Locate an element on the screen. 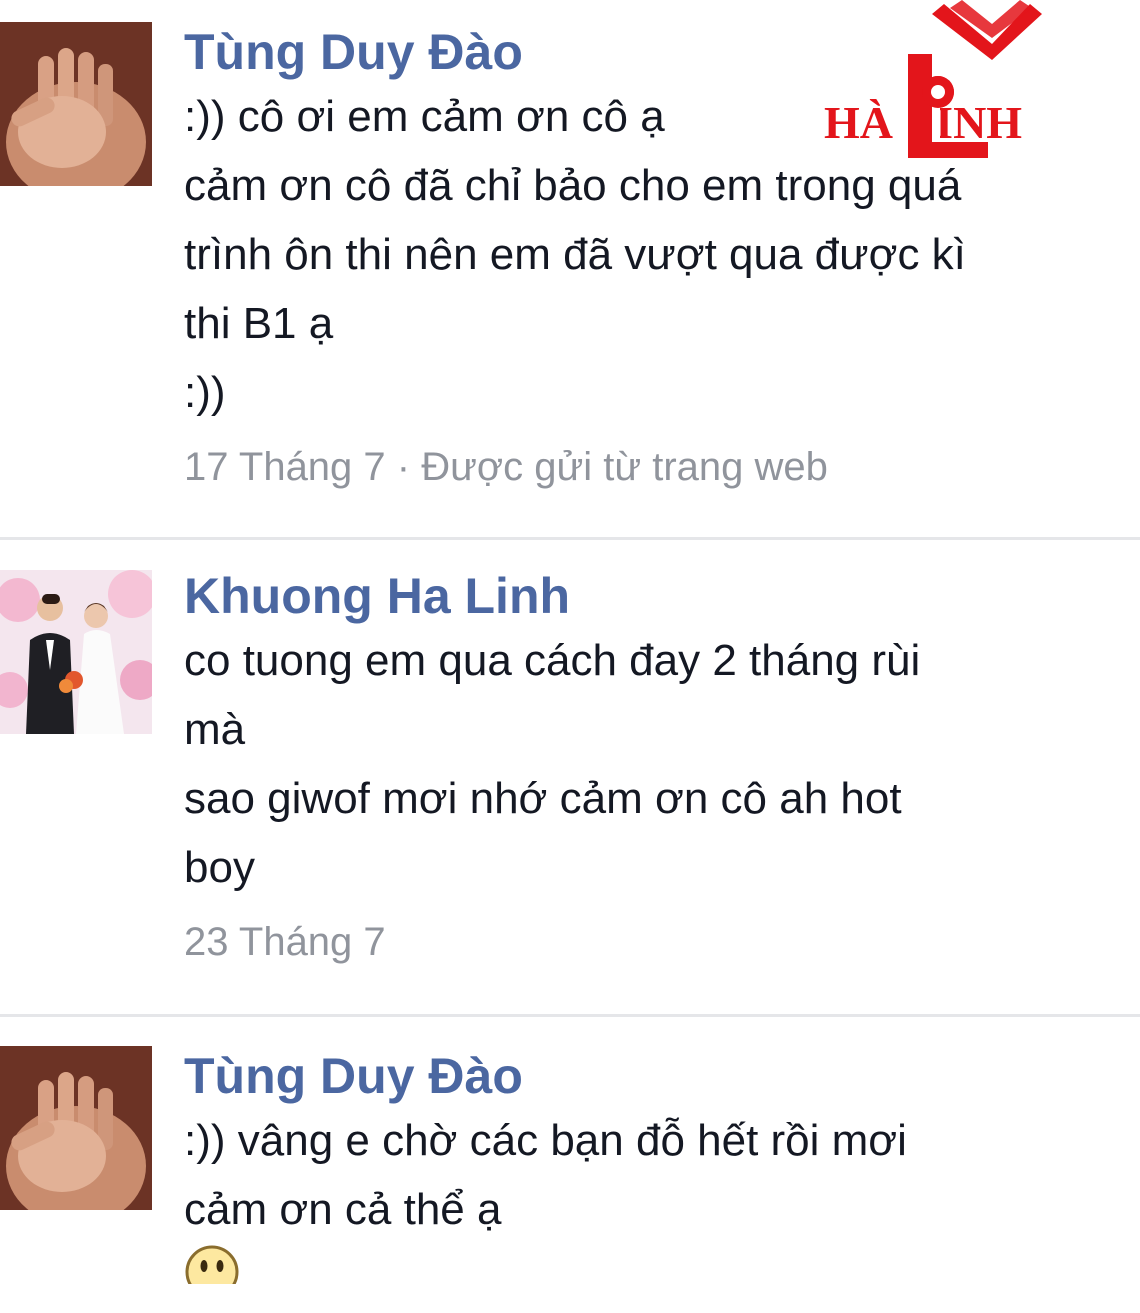 Image resolution: width=1140 pixels, height=1313 pixels. message-timestamp: 17 Tháng 7 · Được gửi từ trang web is located at coordinates (506, 467).